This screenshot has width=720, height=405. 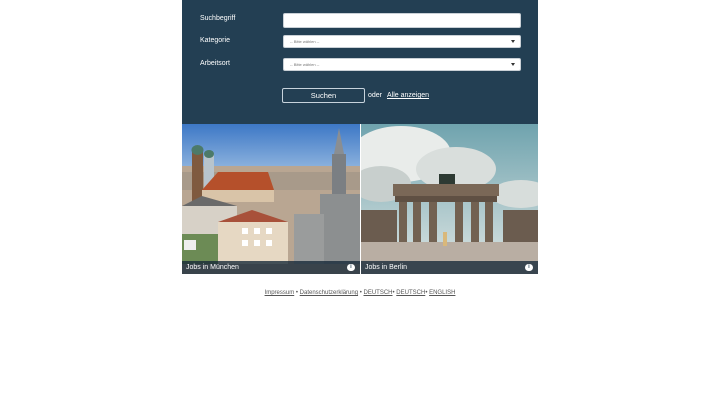 I want to click on footer-link-deutsch-2: DEUTSCH, so click(x=410, y=293).